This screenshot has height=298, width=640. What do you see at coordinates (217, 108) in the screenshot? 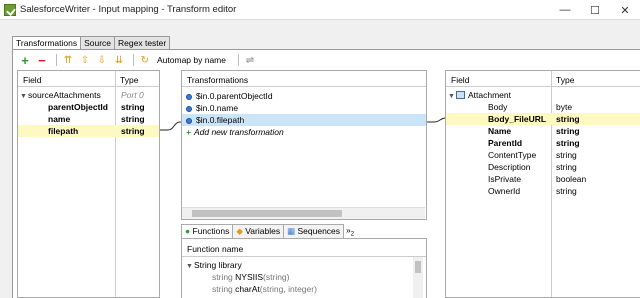
I see `transformation-text: $in.0.name` at bounding box center [217, 108].